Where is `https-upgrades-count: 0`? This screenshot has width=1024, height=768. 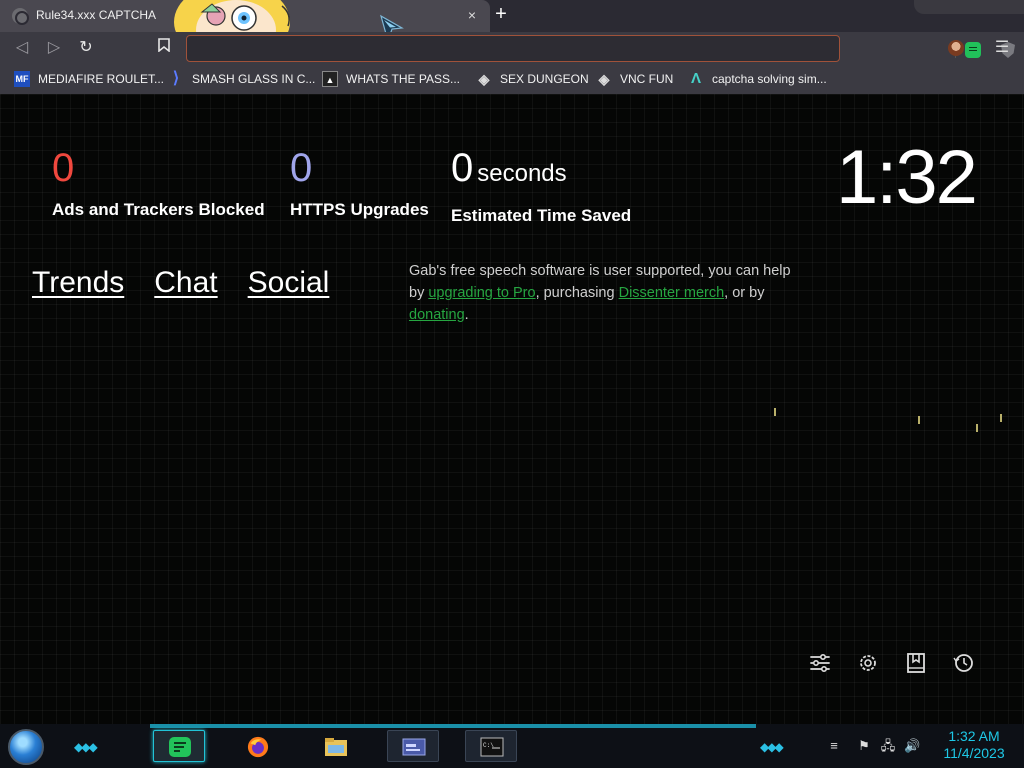 https-upgrades-count: 0 is located at coordinates (301, 168).